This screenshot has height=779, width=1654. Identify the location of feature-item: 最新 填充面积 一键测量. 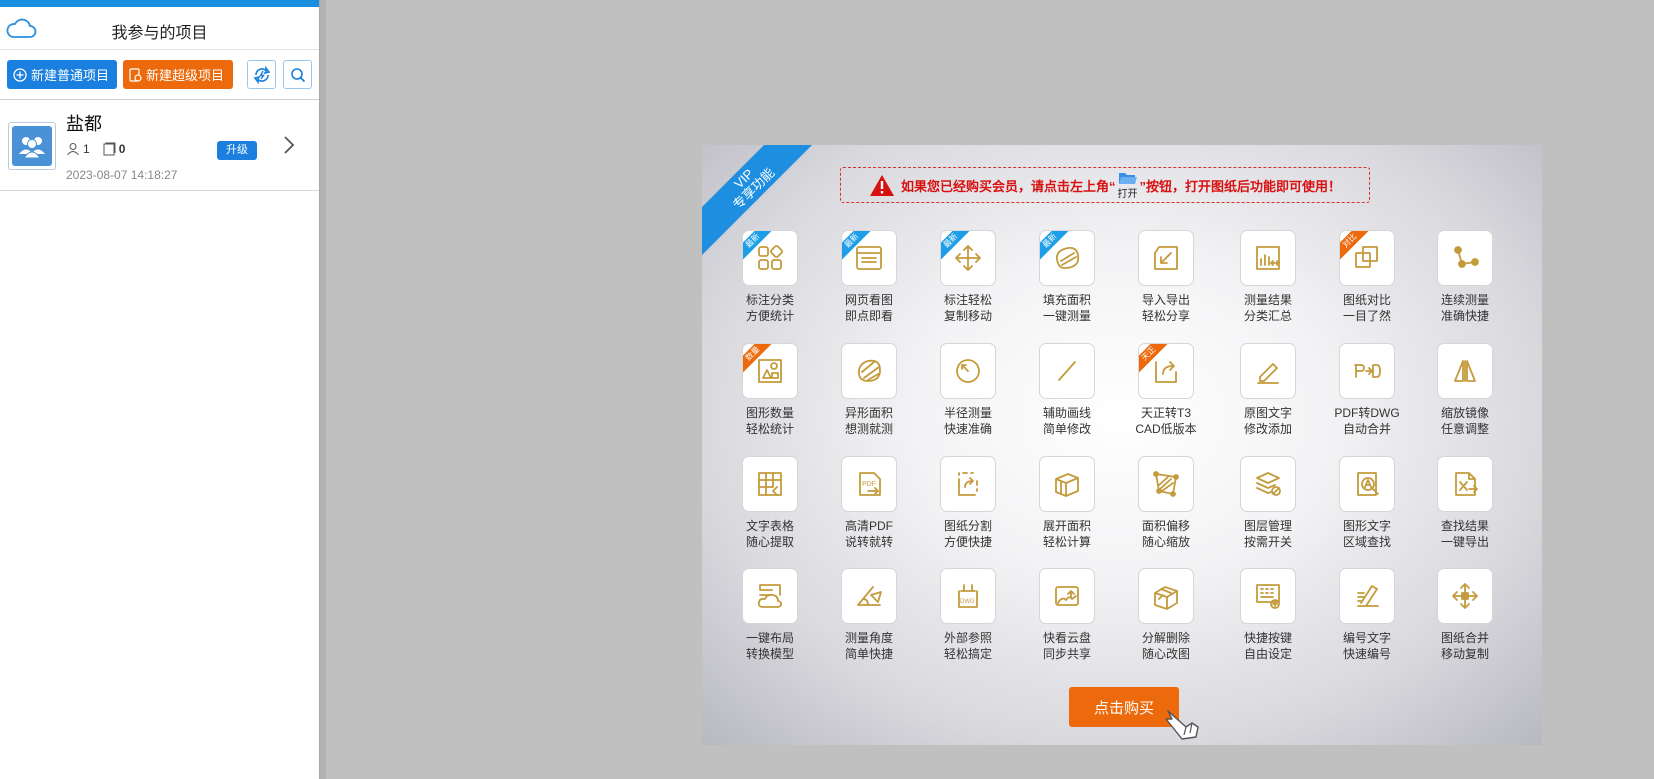
(1067, 277).